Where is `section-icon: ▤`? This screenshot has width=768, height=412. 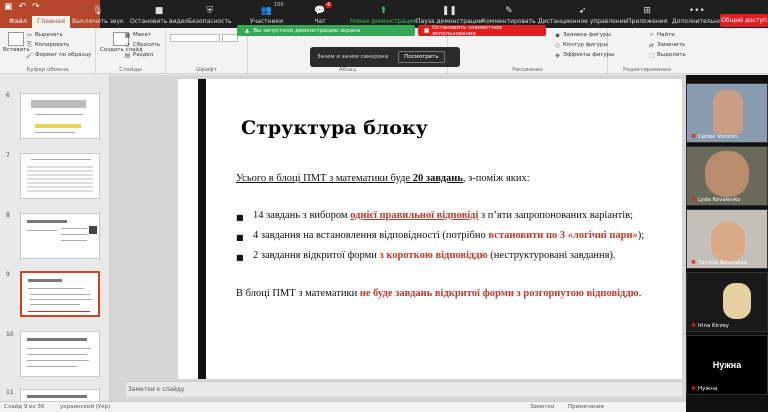 section-icon: ▤ is located at coordinates (127, 55).